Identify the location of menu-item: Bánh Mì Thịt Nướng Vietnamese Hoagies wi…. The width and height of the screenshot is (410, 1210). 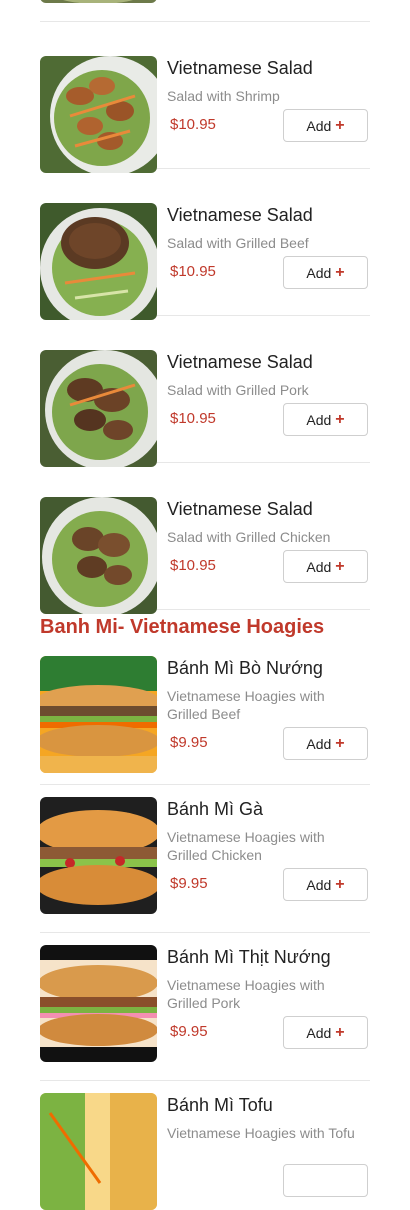
(205, 1007).